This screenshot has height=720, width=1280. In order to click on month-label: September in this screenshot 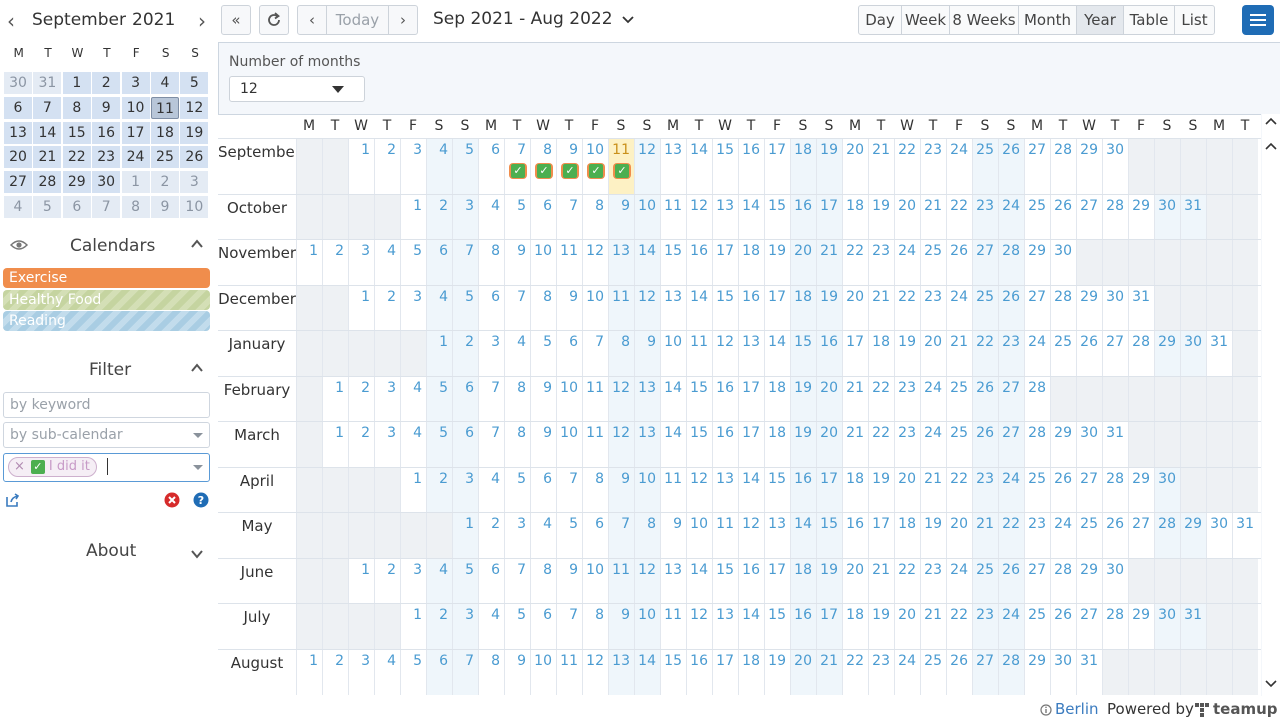, I will do `click(259, 167)`.